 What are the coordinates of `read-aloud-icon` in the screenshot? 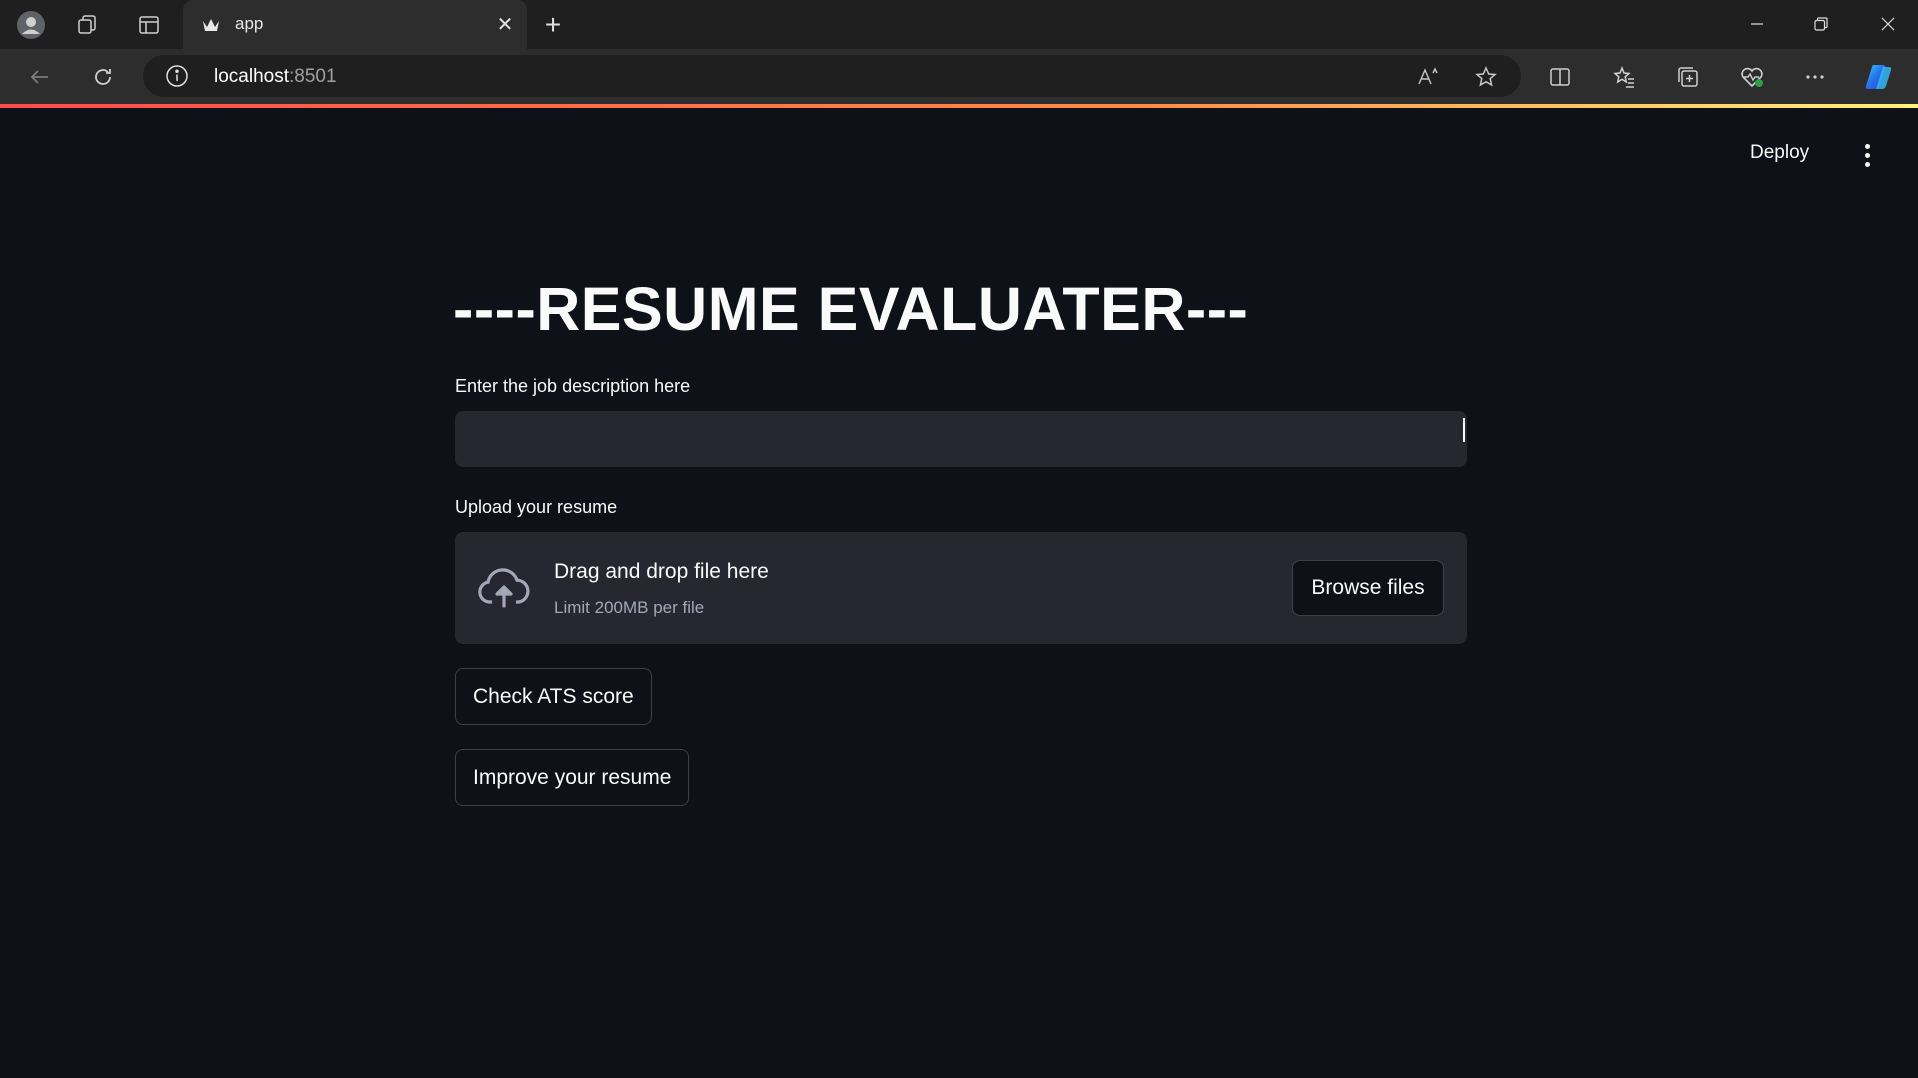 It's located at (1428, 77).